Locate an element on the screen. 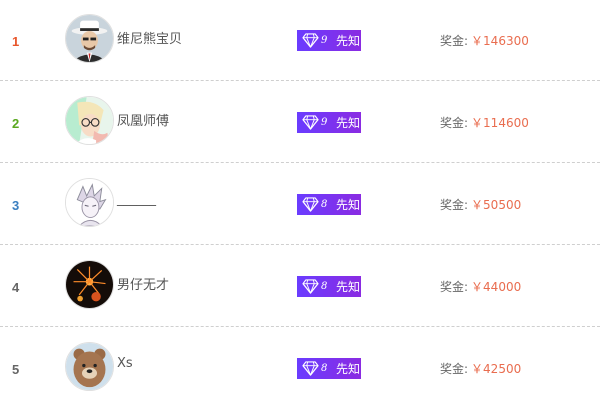  man-in-white-hat-avatar-icon is located at coordinates (89, 38).